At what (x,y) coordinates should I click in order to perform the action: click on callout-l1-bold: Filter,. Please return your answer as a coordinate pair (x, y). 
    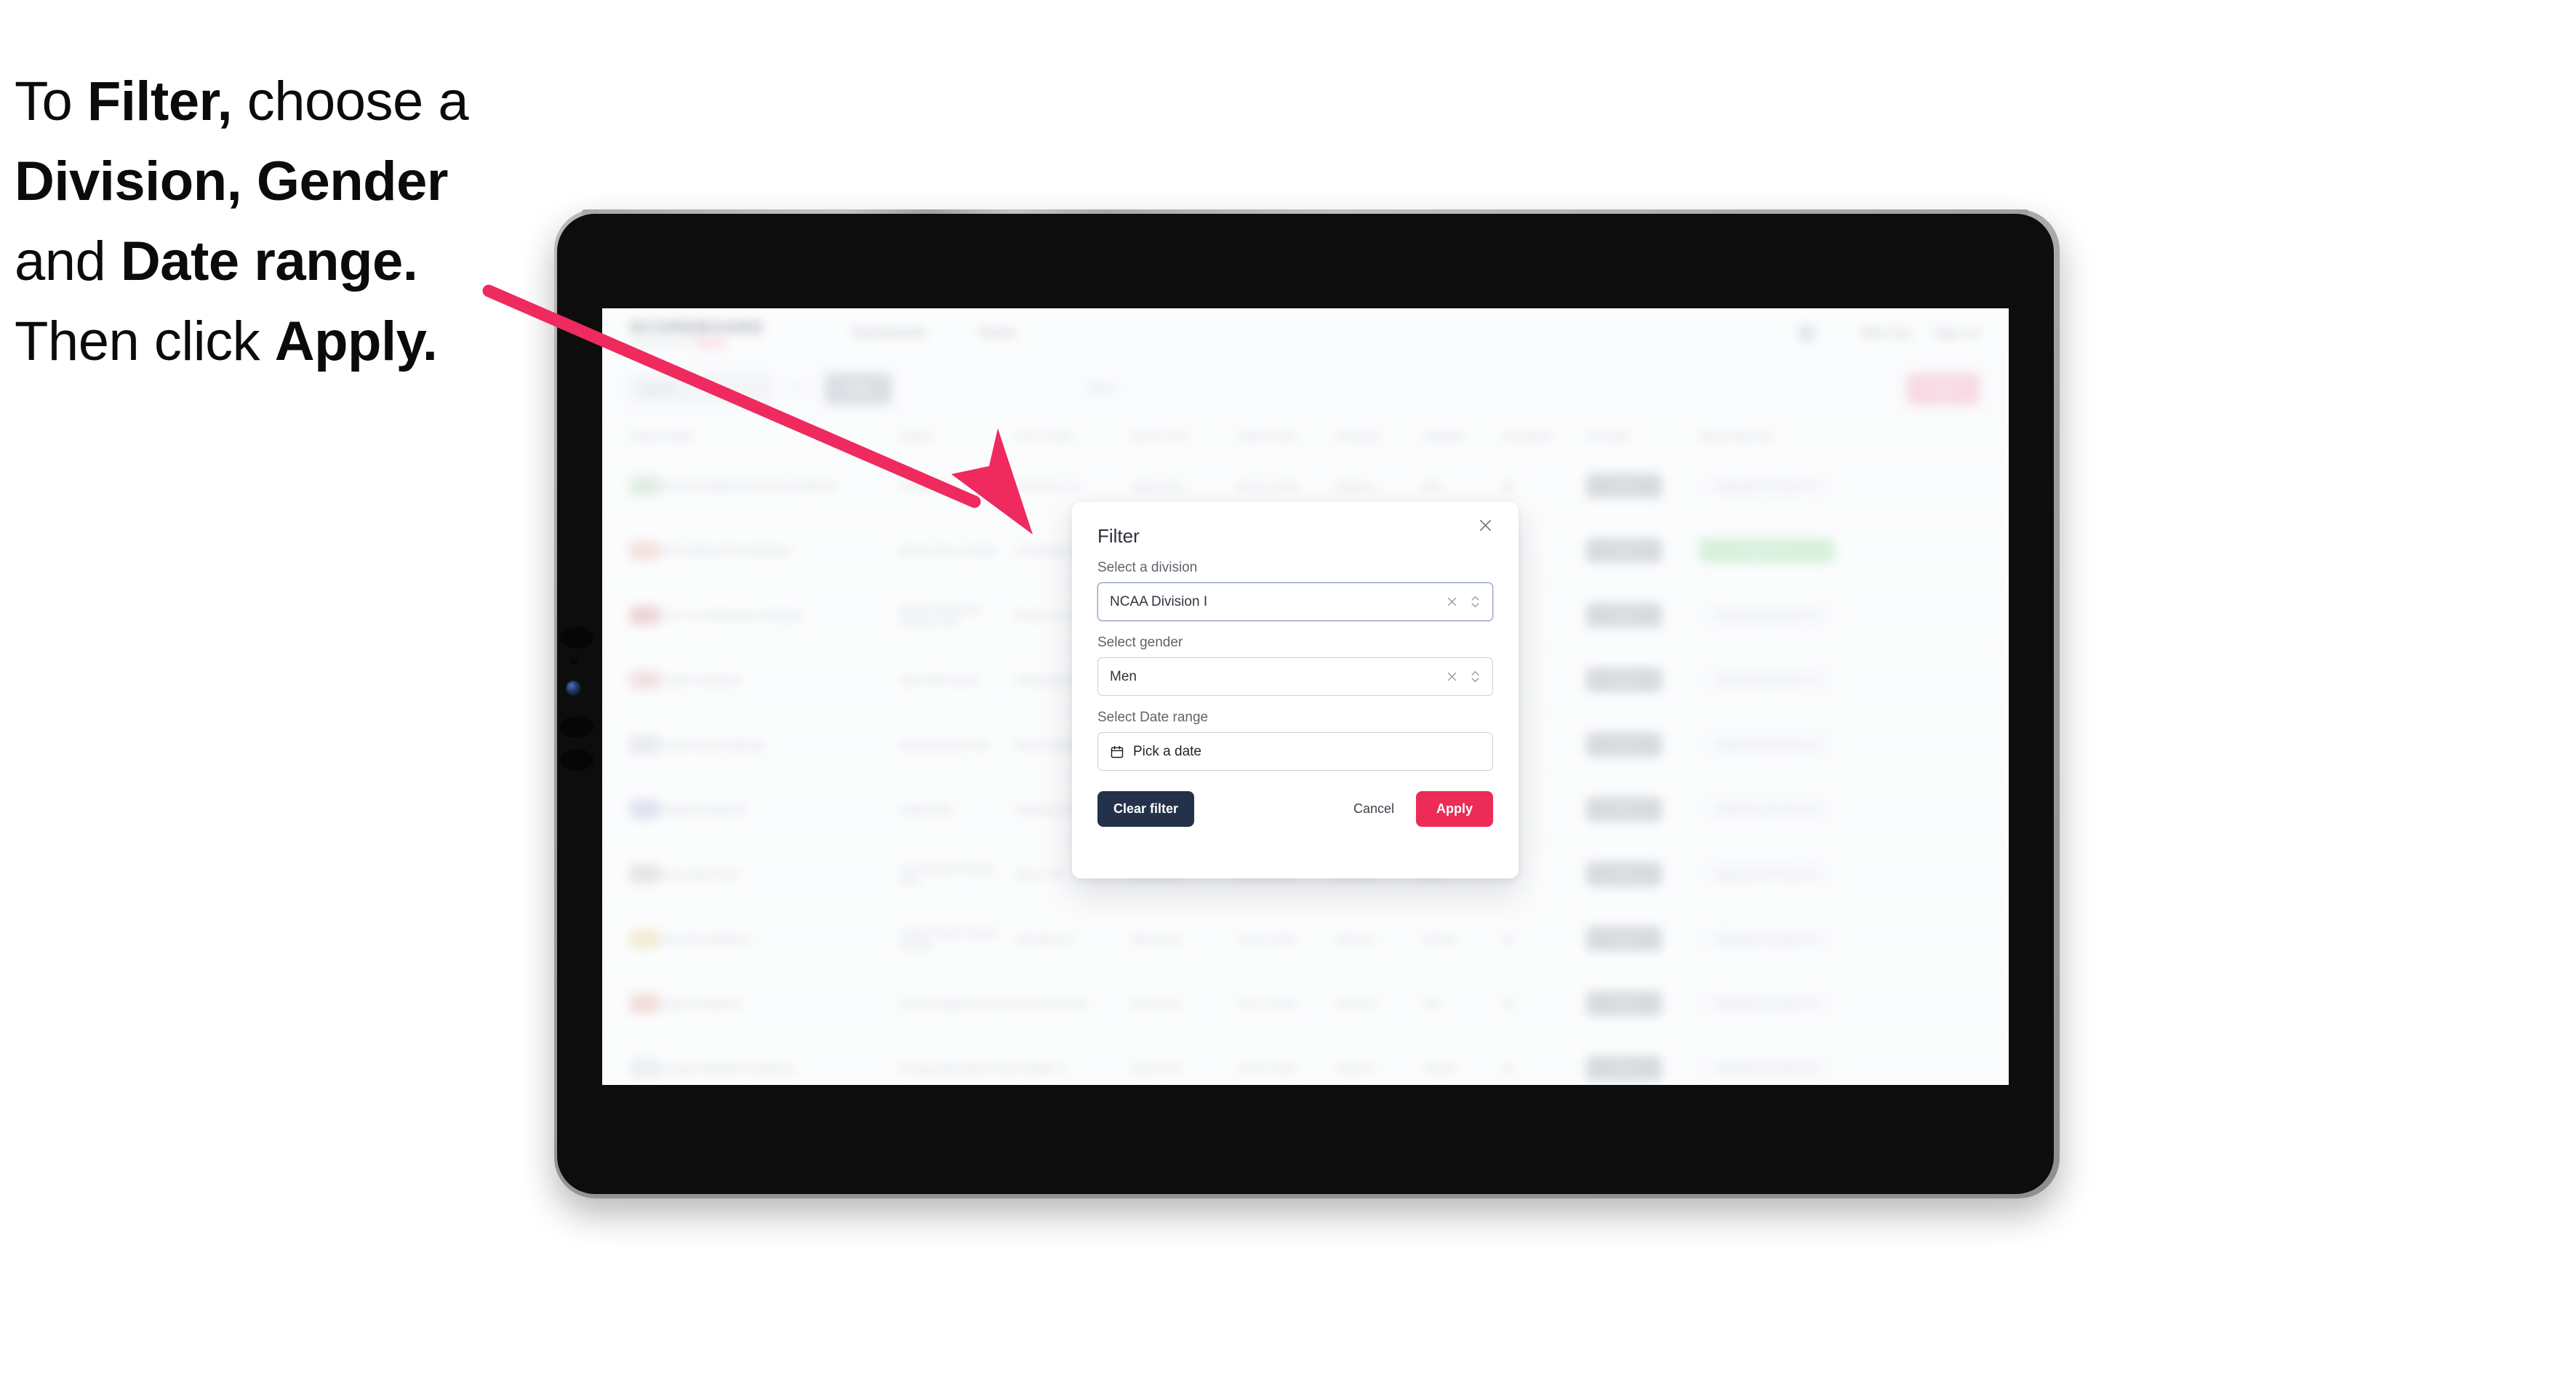
    Looking at the image, I should click on (160, 101).